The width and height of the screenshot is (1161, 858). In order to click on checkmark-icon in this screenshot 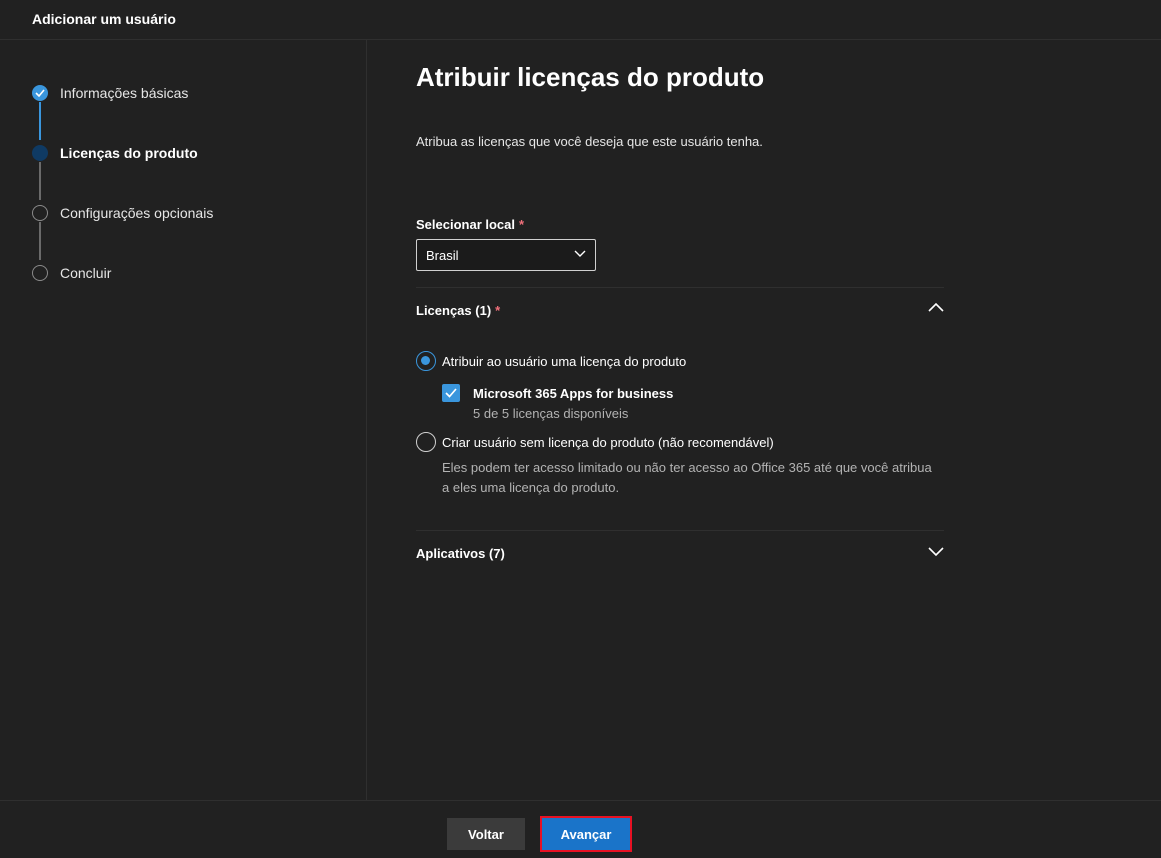, I will do `click(451, 393)`.